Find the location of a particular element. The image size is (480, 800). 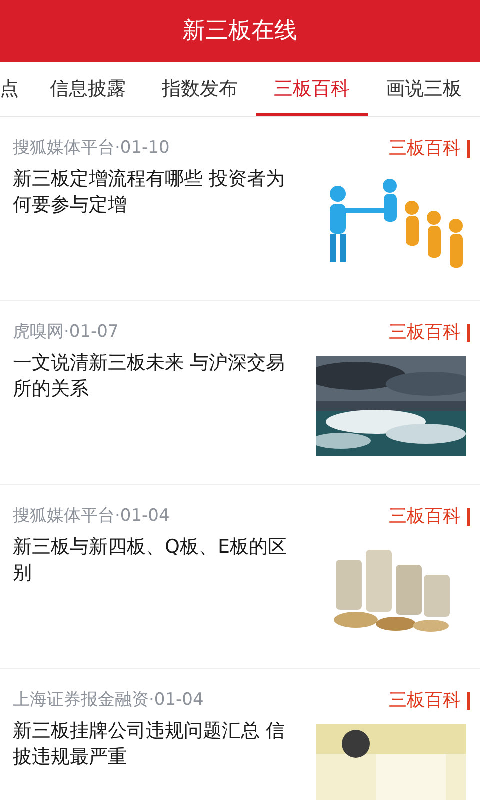

article-title: 新三板定增流程有哪些 投资者为何要参与定增 is located at coordinates (149, 192).